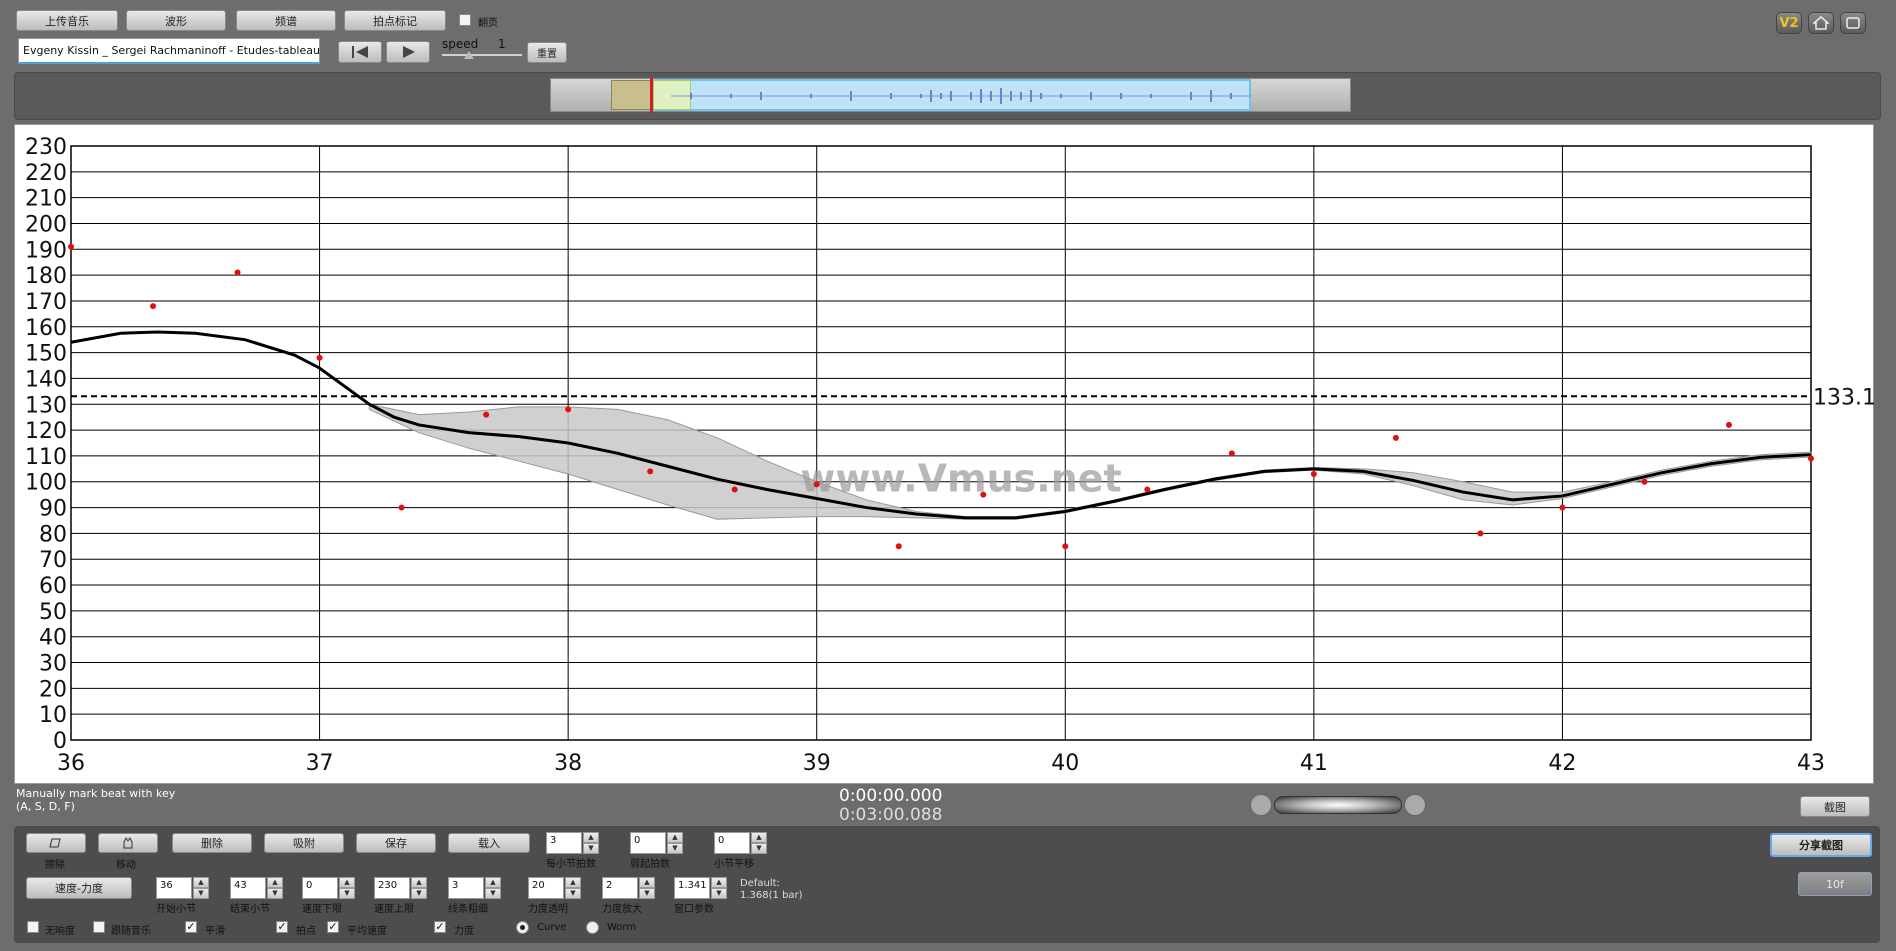  Describe the element at coordinates (176, 20) in the screenshot. I see `waveform-button: 波形` at that location.